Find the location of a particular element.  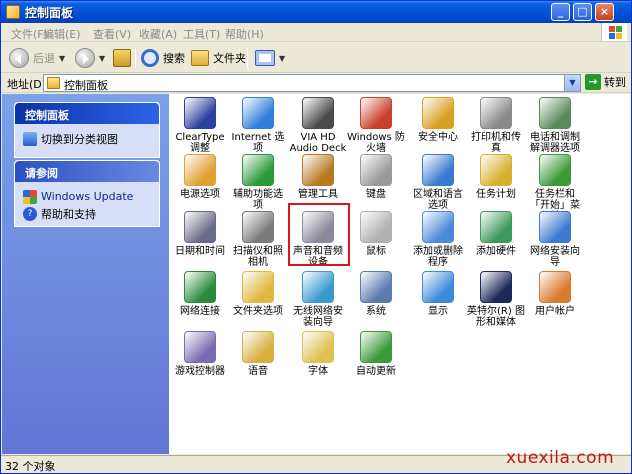

folder-icon is located at coordinates (200, 58).